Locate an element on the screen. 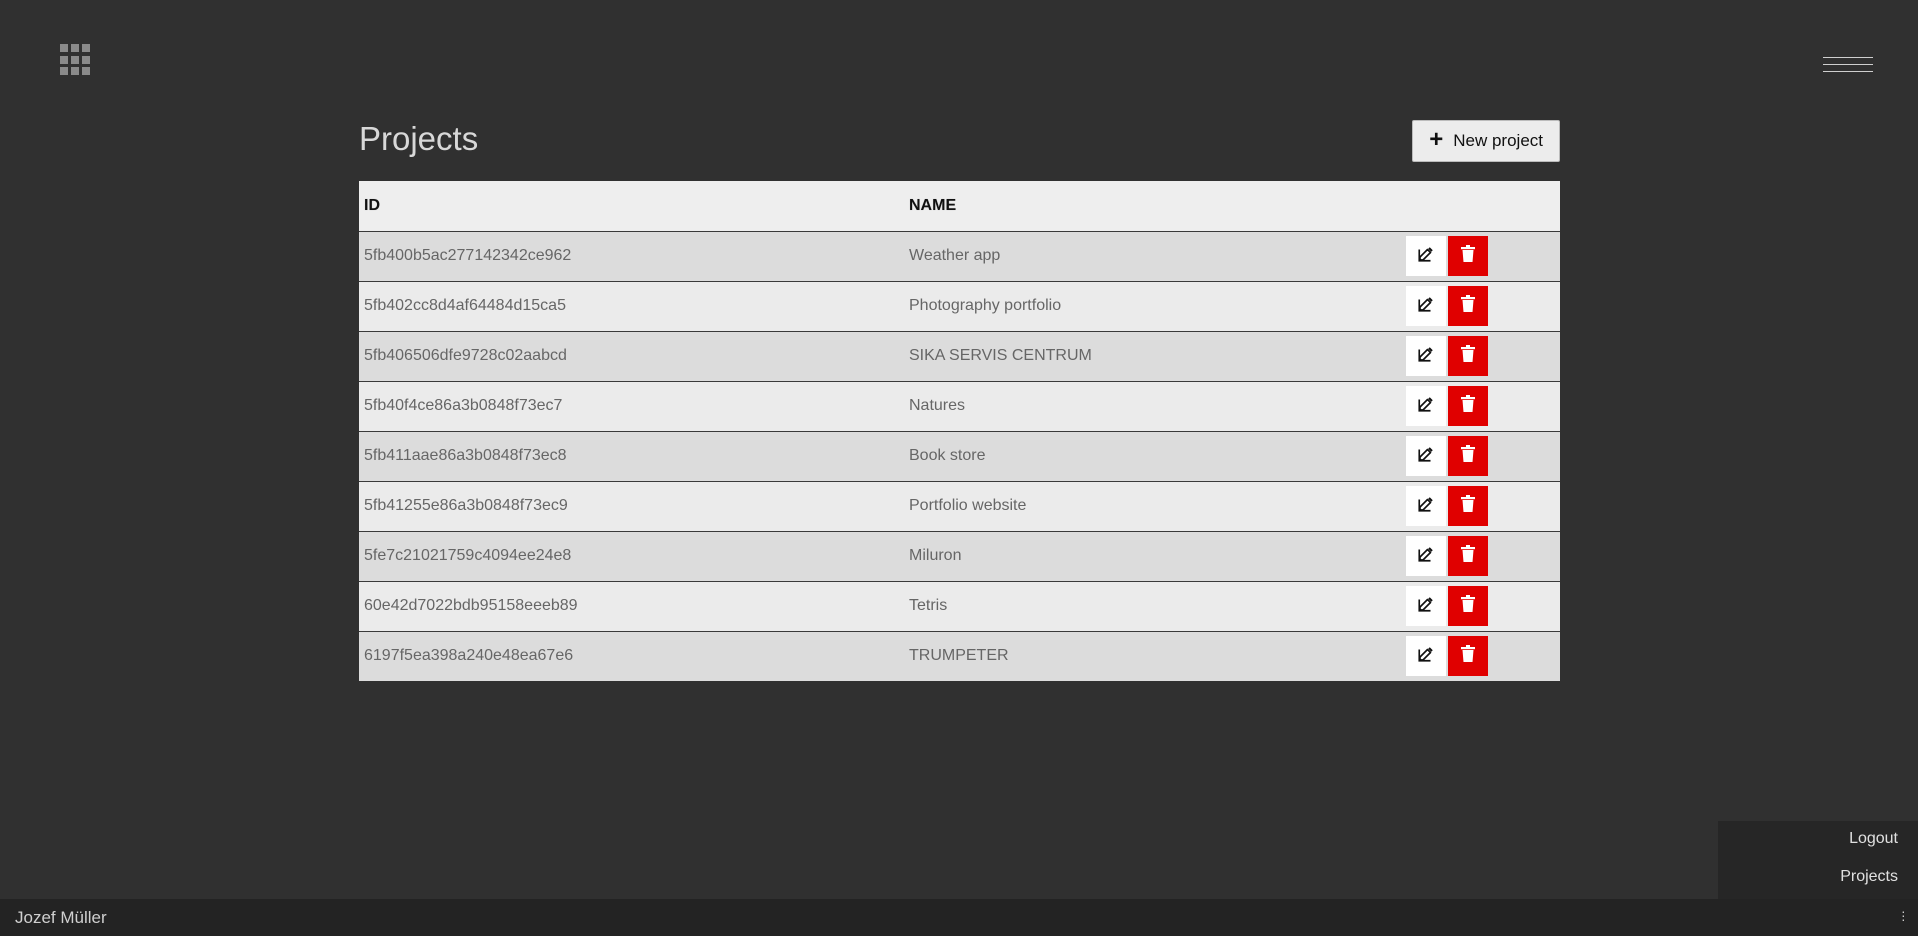 The image size is (1918, 936). new-project-label: New project is located at coordinates (1498, 140).